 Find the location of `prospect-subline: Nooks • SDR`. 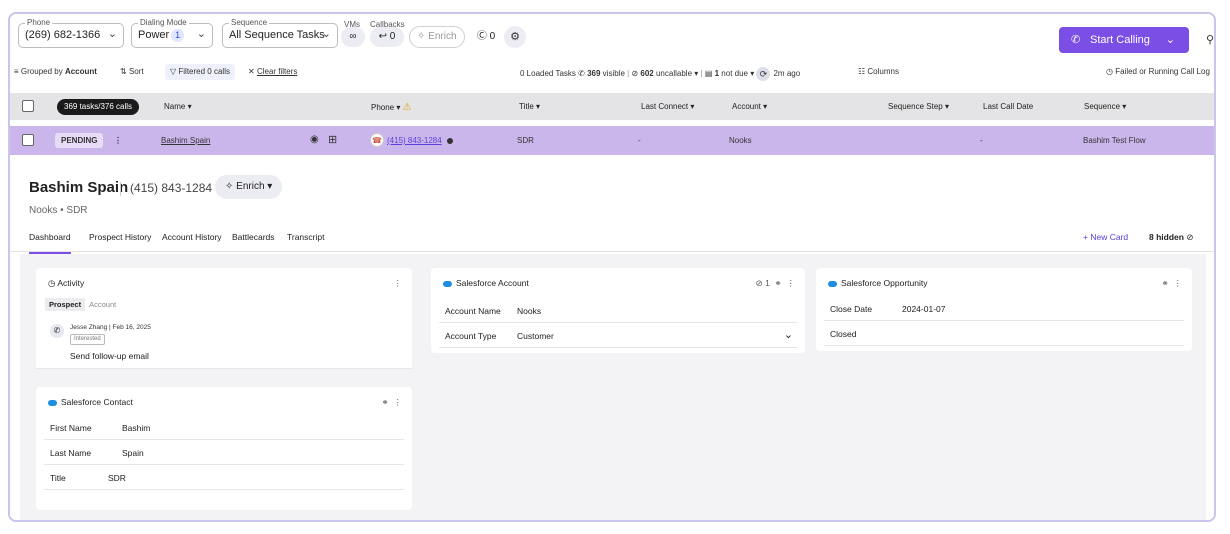

prospect-subline: Nooks • SDR is located at coordinates (58, 210).